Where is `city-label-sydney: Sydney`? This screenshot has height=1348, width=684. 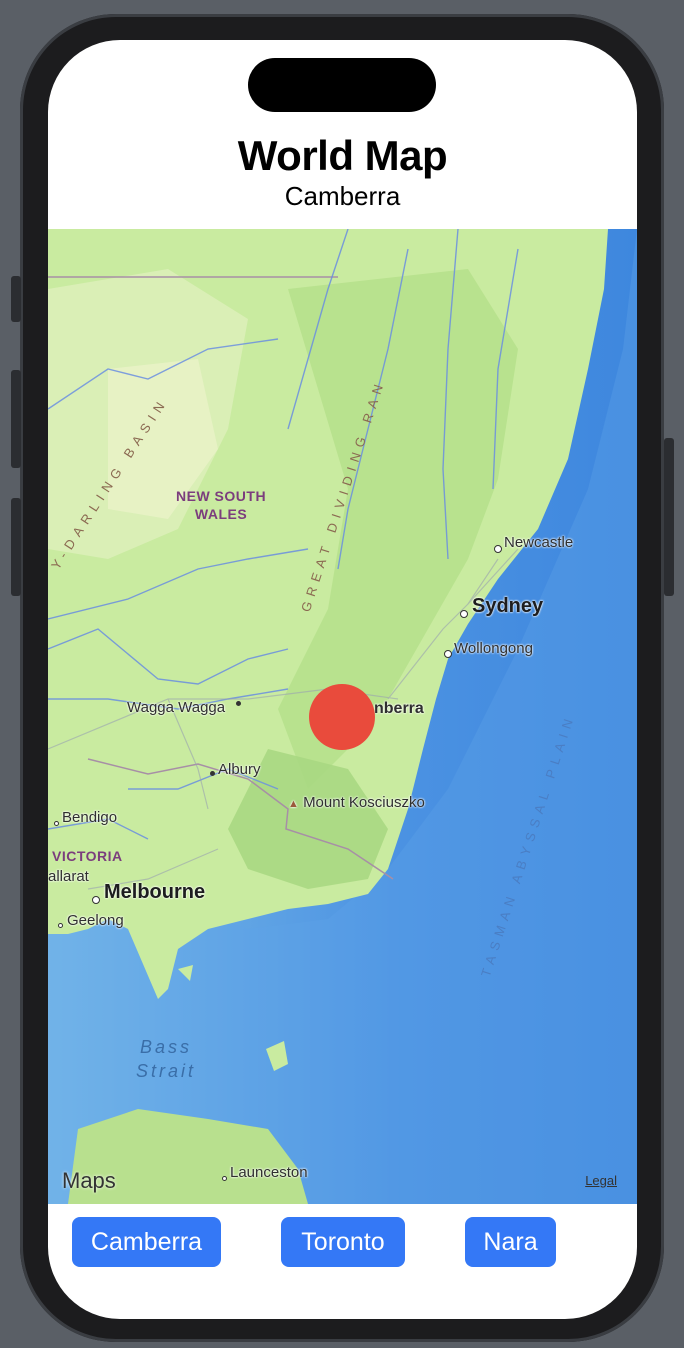 city-label-sydney: Sydney is located at coordinates (508, 606).